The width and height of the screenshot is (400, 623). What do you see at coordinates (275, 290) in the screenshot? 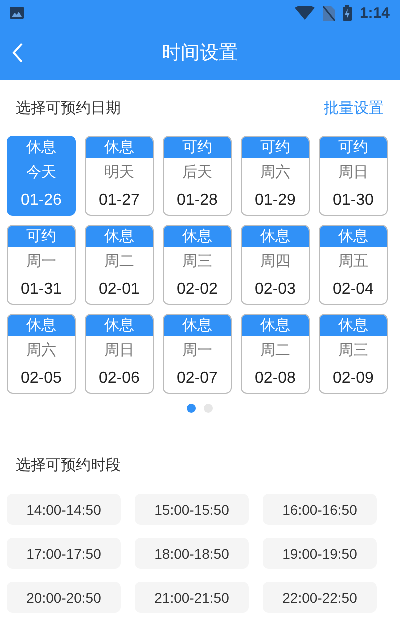
I see `date-label: 02-03` at bounding box center [275, 290].